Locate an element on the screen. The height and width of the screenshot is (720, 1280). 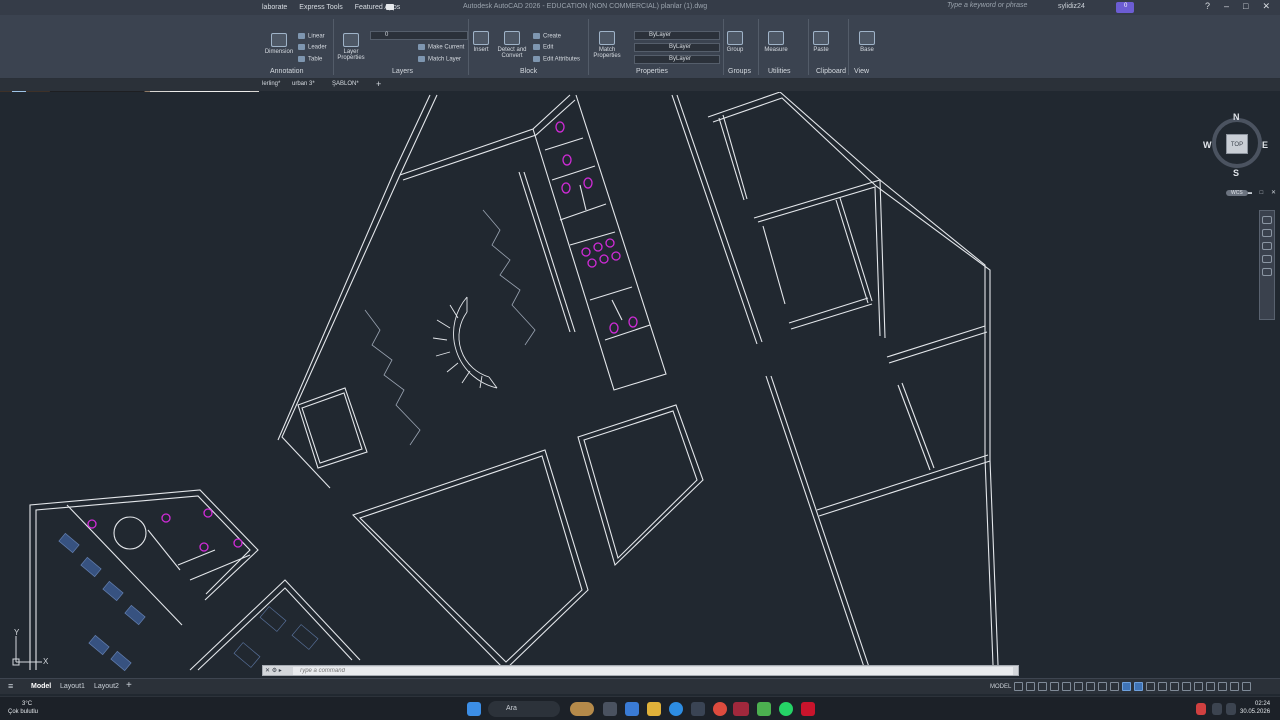
customization-icon is located at coordinates (1246, 686).